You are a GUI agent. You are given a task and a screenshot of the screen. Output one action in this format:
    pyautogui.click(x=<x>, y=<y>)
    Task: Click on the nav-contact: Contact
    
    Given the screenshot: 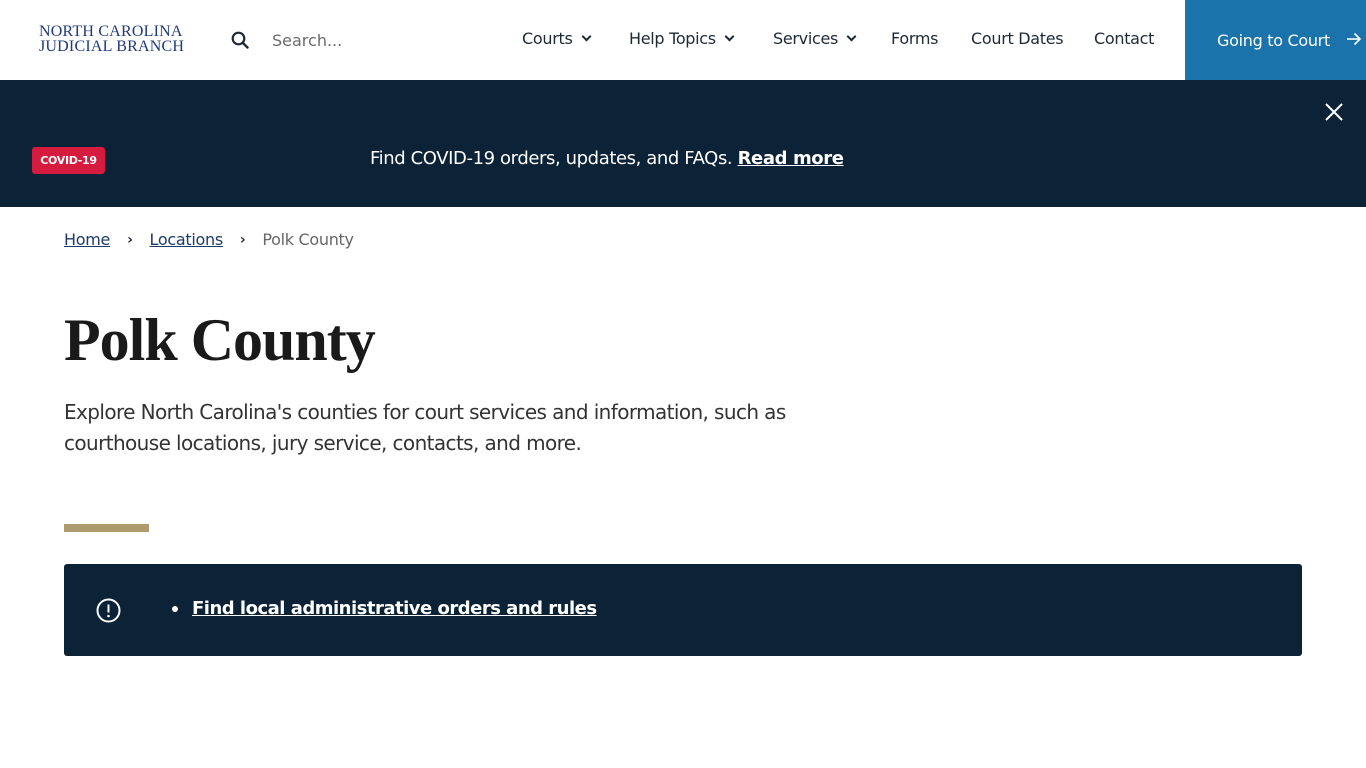 What is the action you would take?
    pyautogui.click(x=1124, y=38)
    